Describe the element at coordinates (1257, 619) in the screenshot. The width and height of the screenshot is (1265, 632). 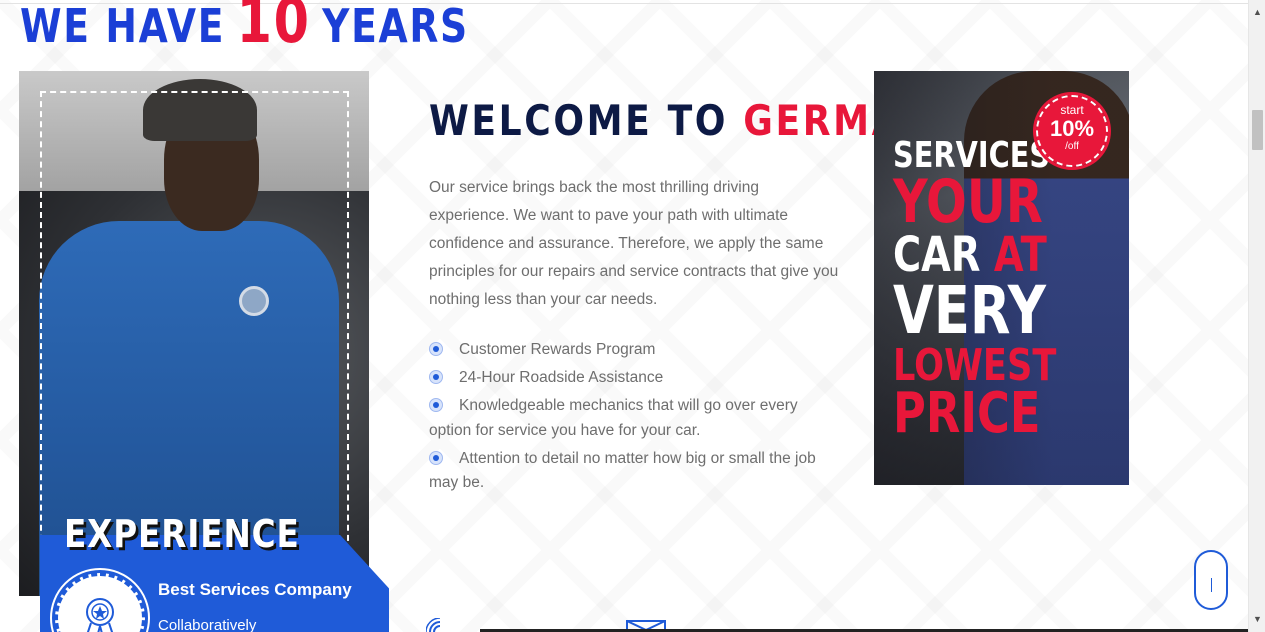
I see `scroll-down-arrow-icon: ▼` at that location.